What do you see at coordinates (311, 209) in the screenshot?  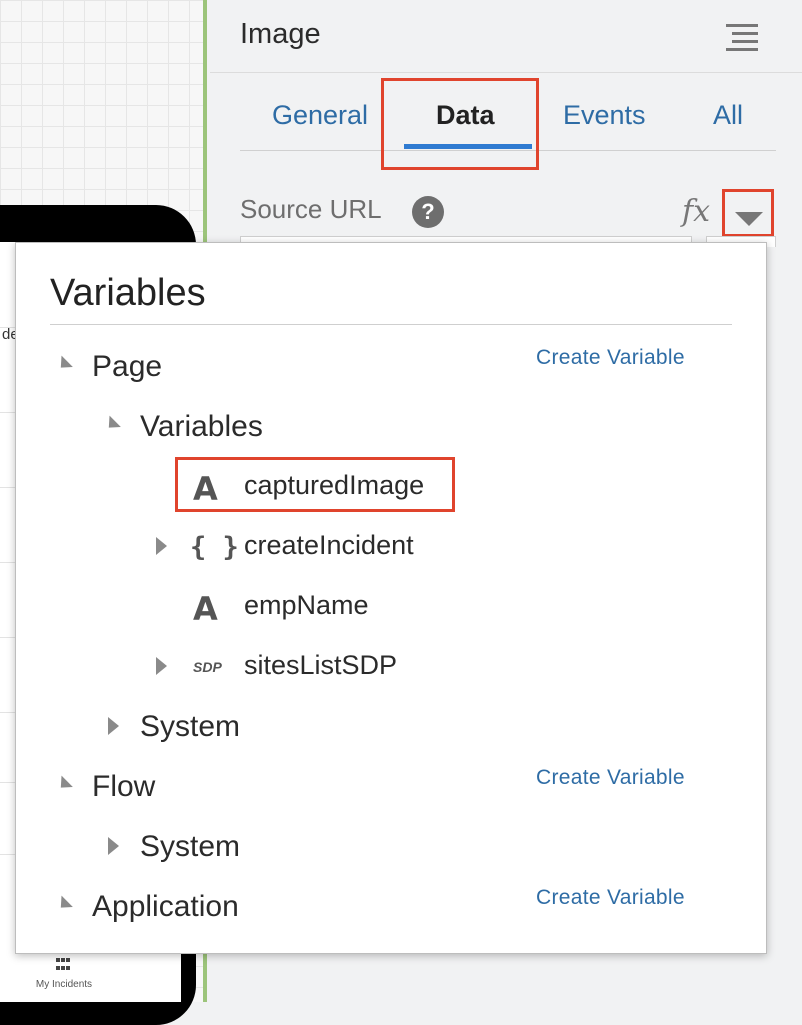 I see `source-url-label: Source URL` at bounding box center [311, 209].